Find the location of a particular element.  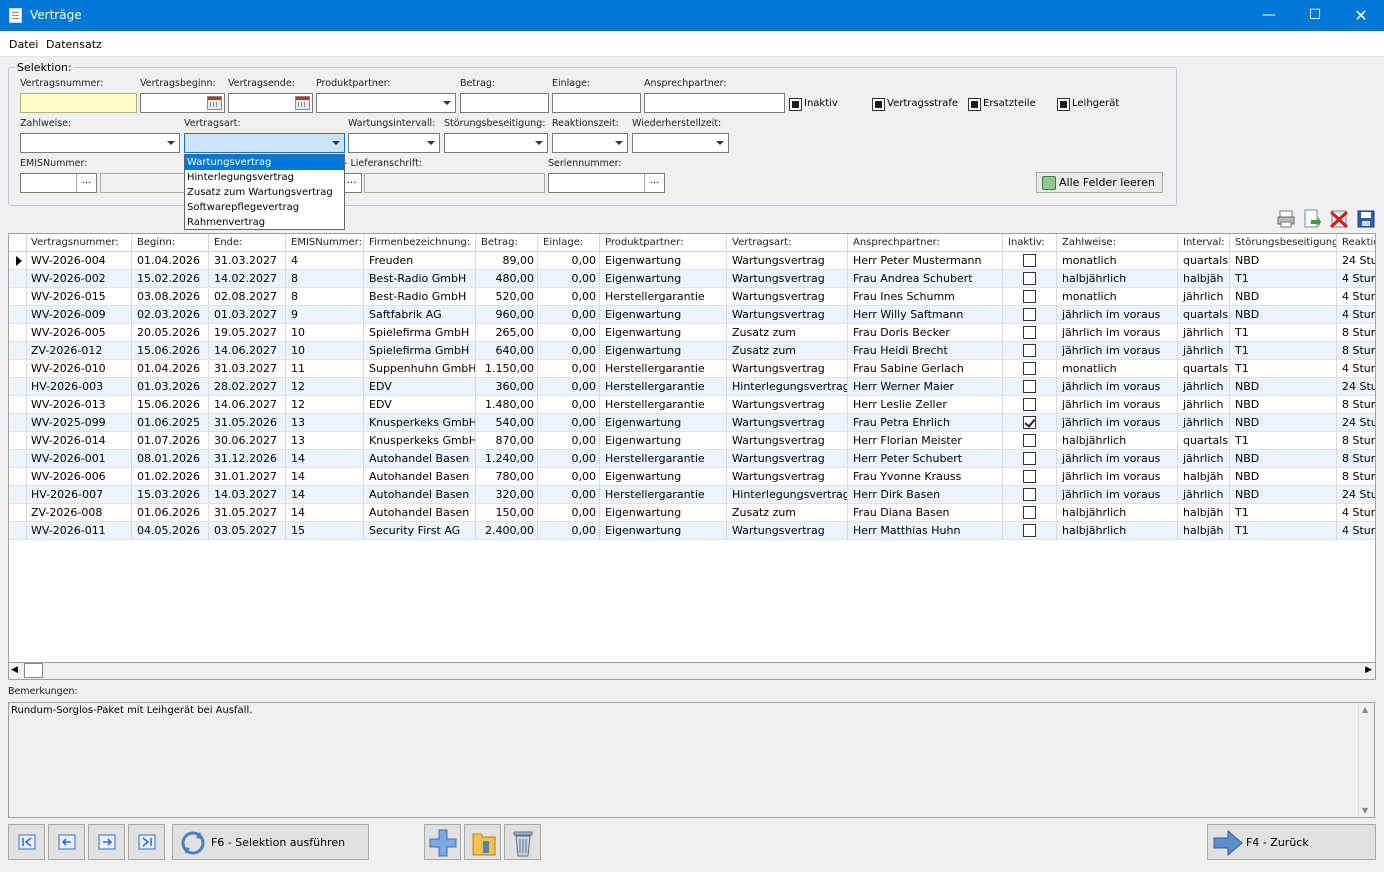

inaktiv-checkbox is located at coordinates (795, 104).